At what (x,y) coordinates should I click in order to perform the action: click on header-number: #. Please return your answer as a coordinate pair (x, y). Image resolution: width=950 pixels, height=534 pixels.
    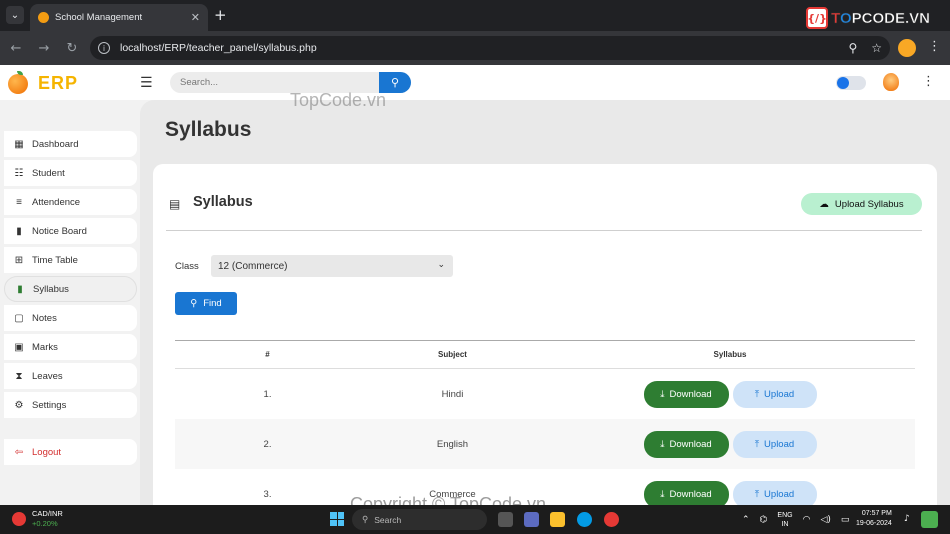
    Looking at the image, I should click on (267, 354).